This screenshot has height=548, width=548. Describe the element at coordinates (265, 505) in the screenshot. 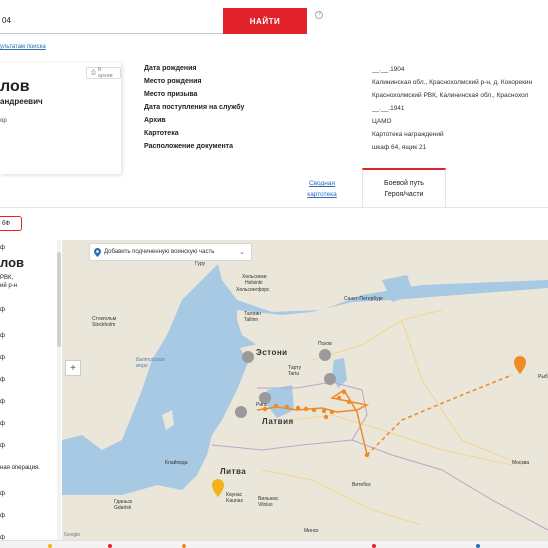

I see `map-label-city: Vilnius` at that location.